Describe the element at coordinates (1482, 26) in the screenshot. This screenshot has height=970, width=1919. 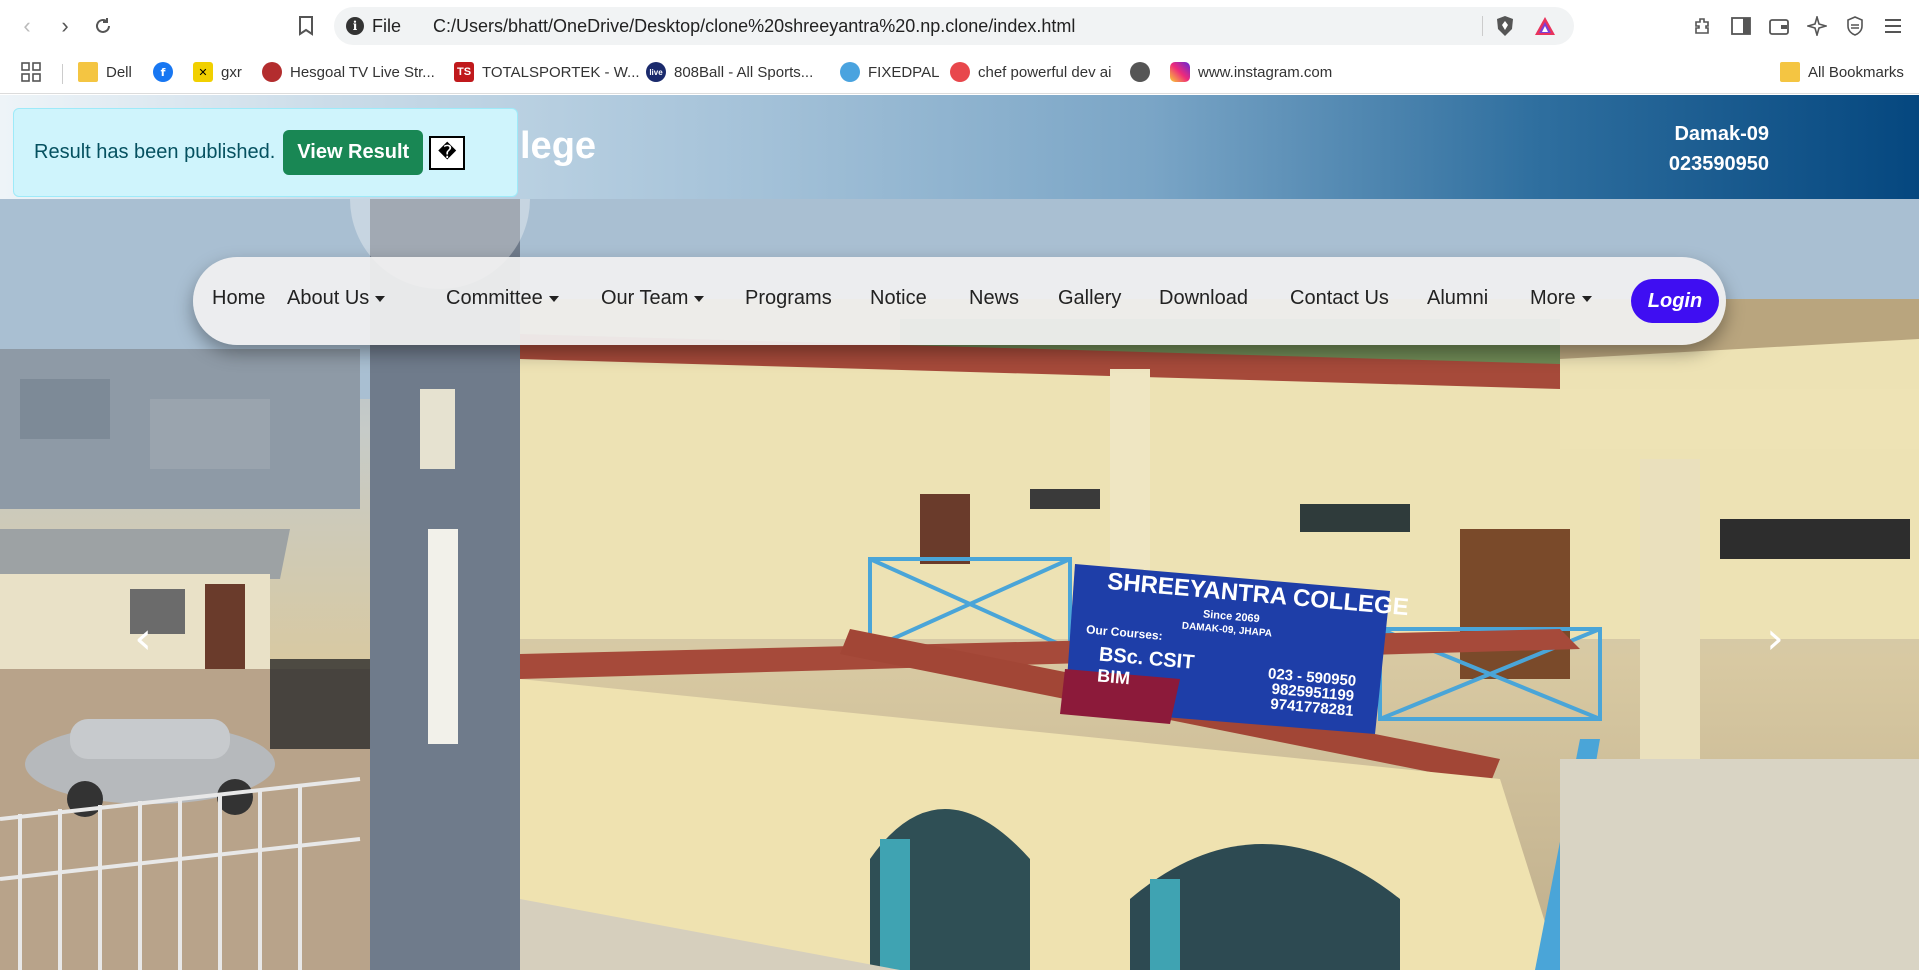
I see `omnibox-divider` at that location.